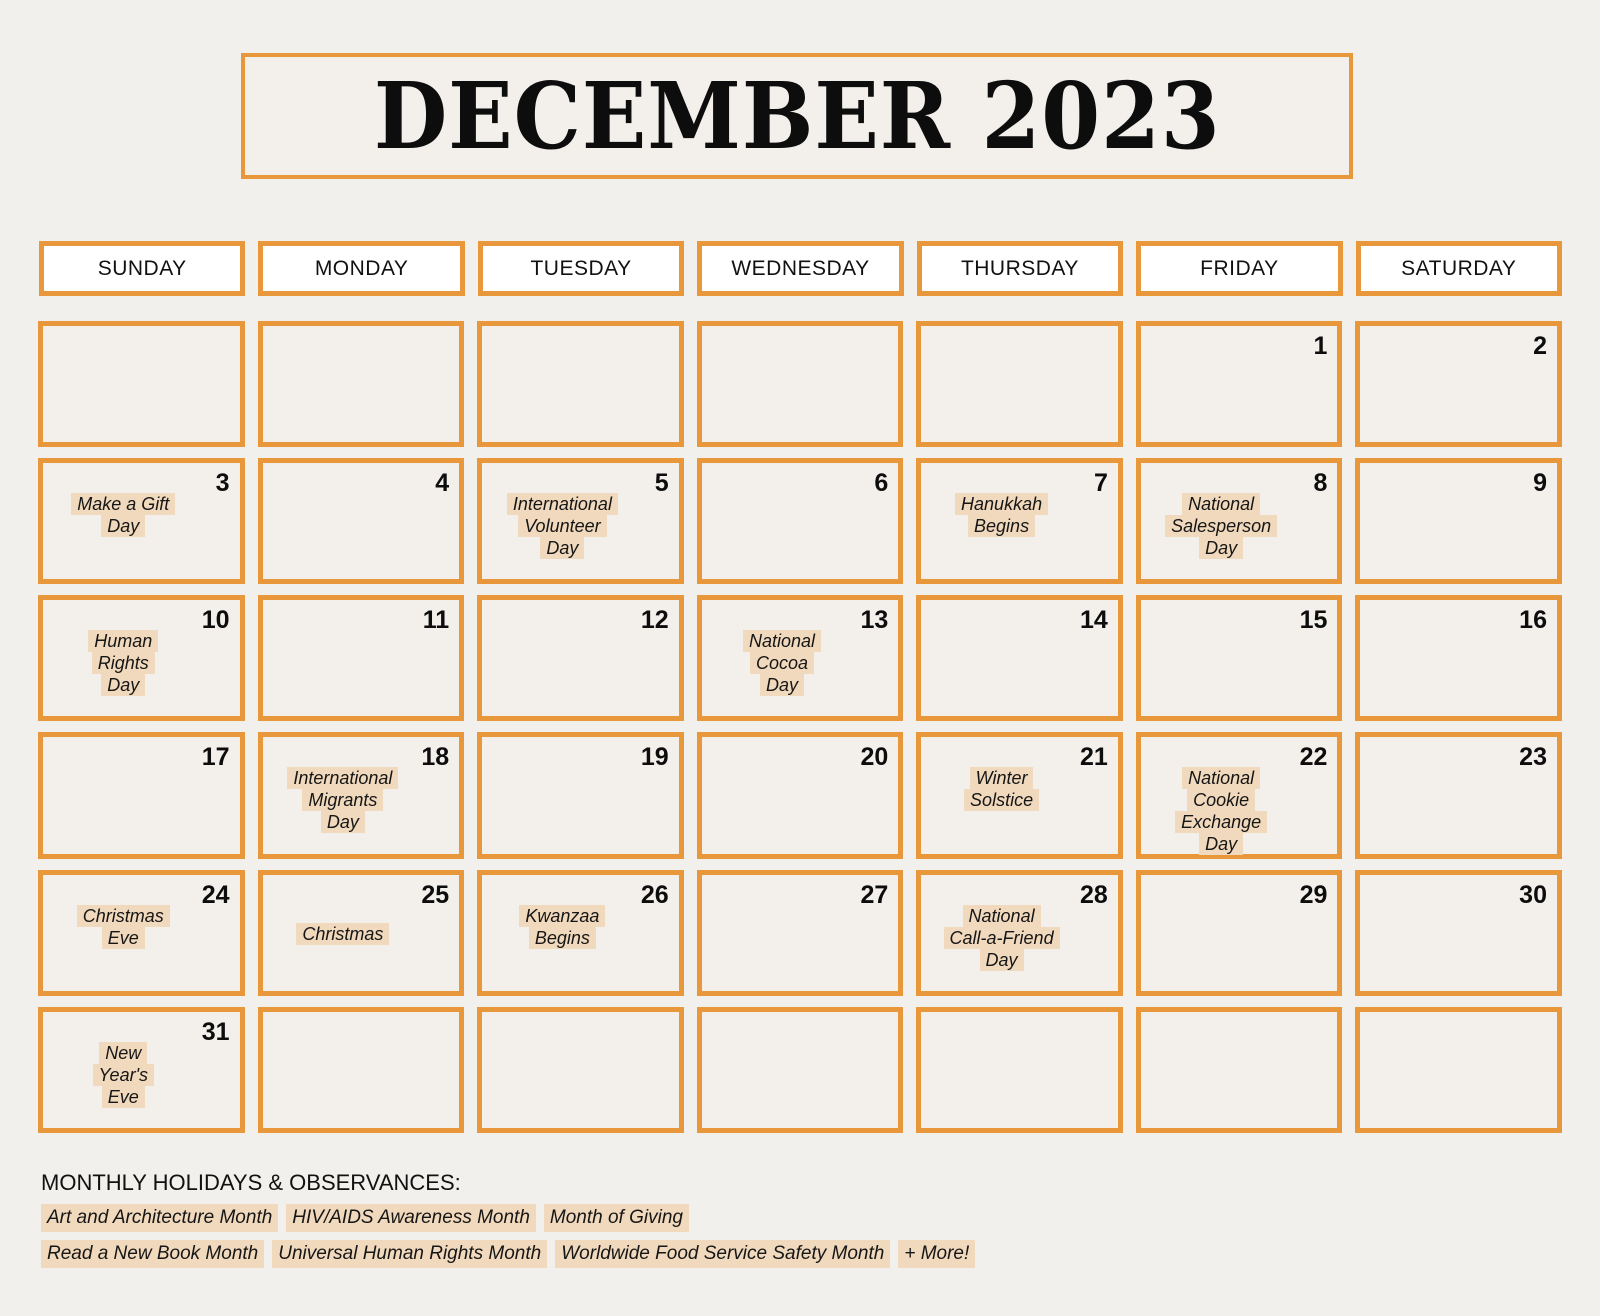 Image resolution: width=1600 pixels, height=1316 pixels. I want to click on weekday-thursday: THURSDAY, so click(1020, 268).